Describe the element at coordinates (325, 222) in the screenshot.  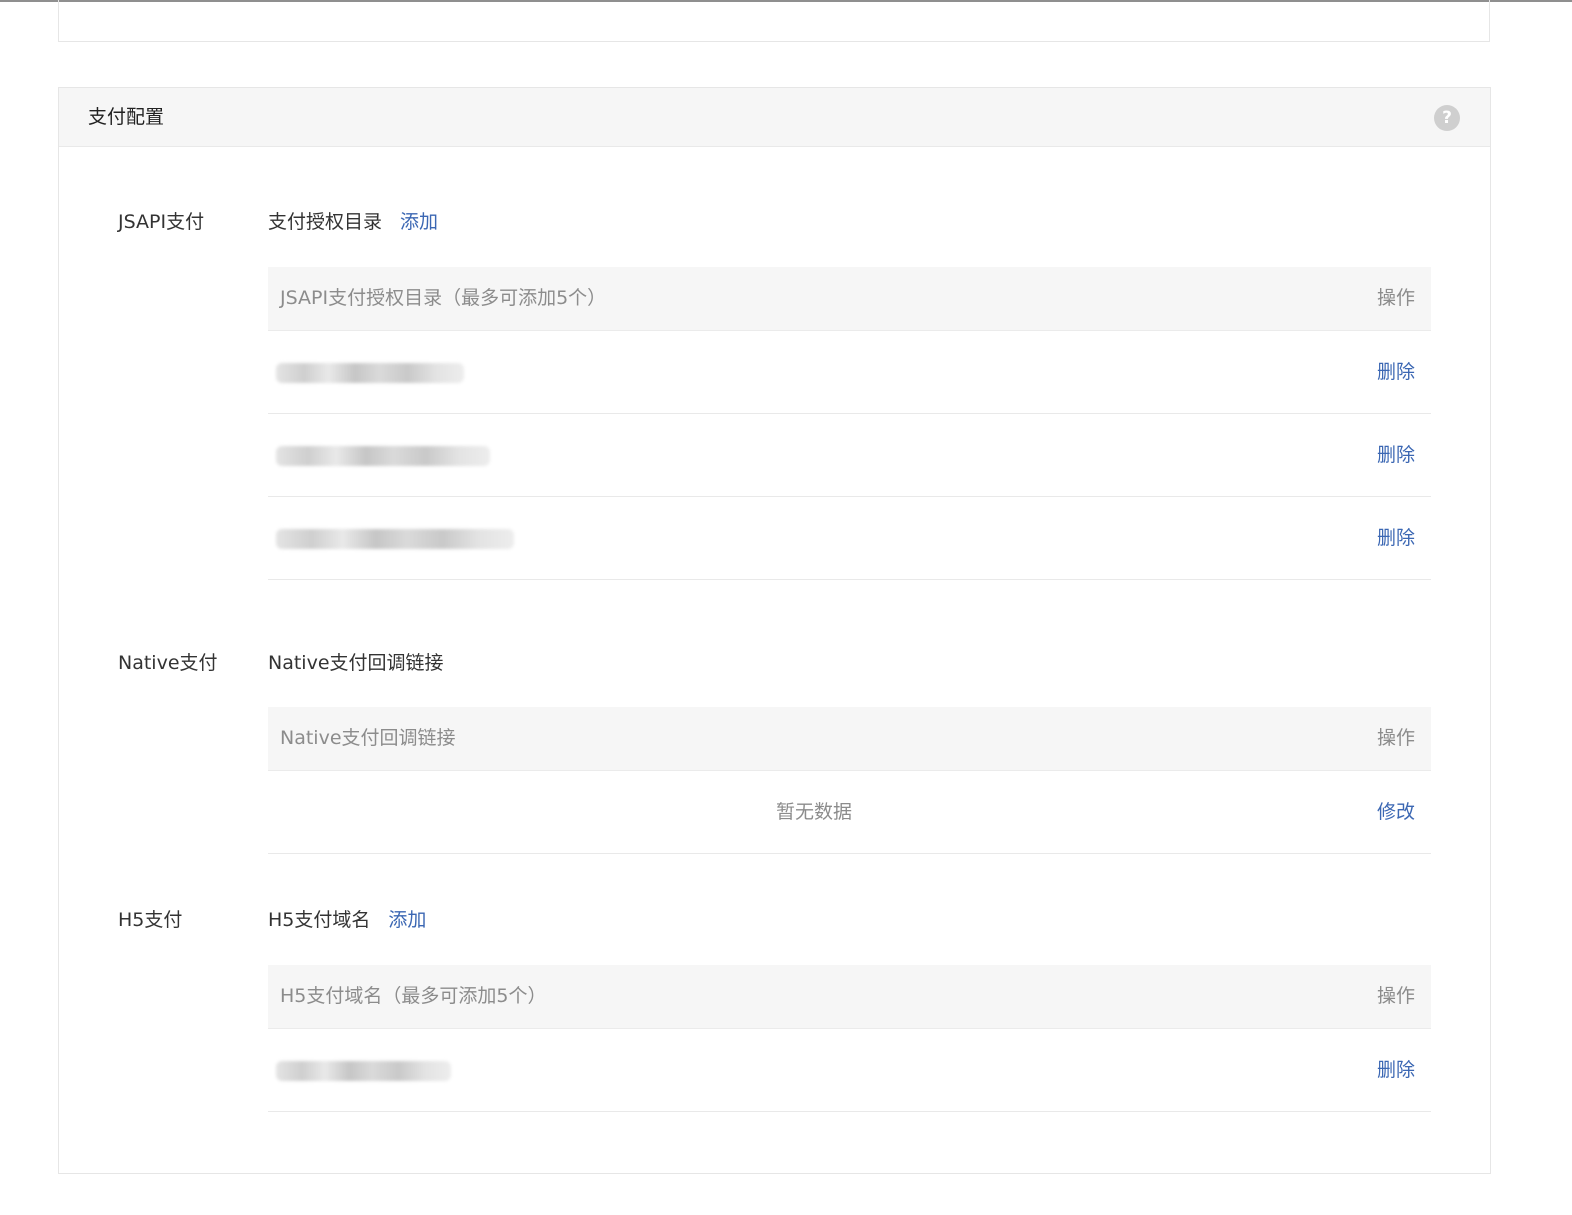
I see `jsapi-sub-label: 支付授权目录` at that location.